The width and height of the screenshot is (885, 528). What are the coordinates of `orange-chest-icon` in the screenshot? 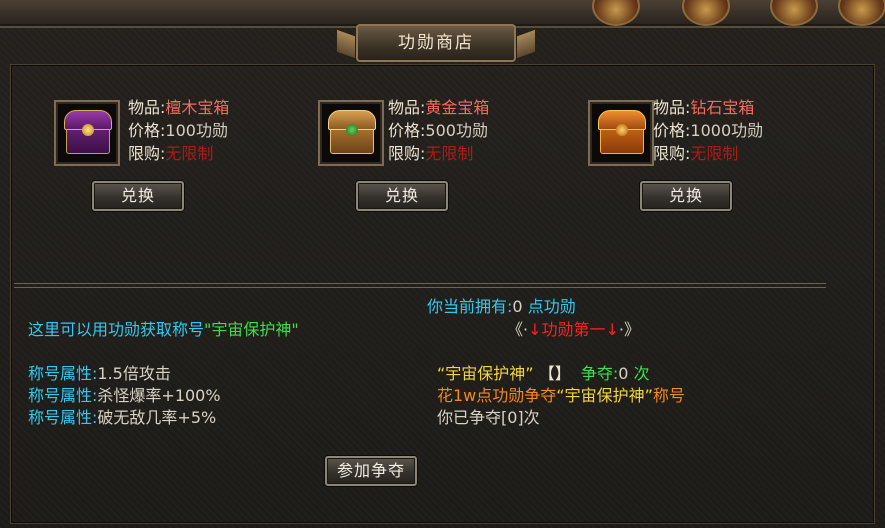 It's located at (621, 133).